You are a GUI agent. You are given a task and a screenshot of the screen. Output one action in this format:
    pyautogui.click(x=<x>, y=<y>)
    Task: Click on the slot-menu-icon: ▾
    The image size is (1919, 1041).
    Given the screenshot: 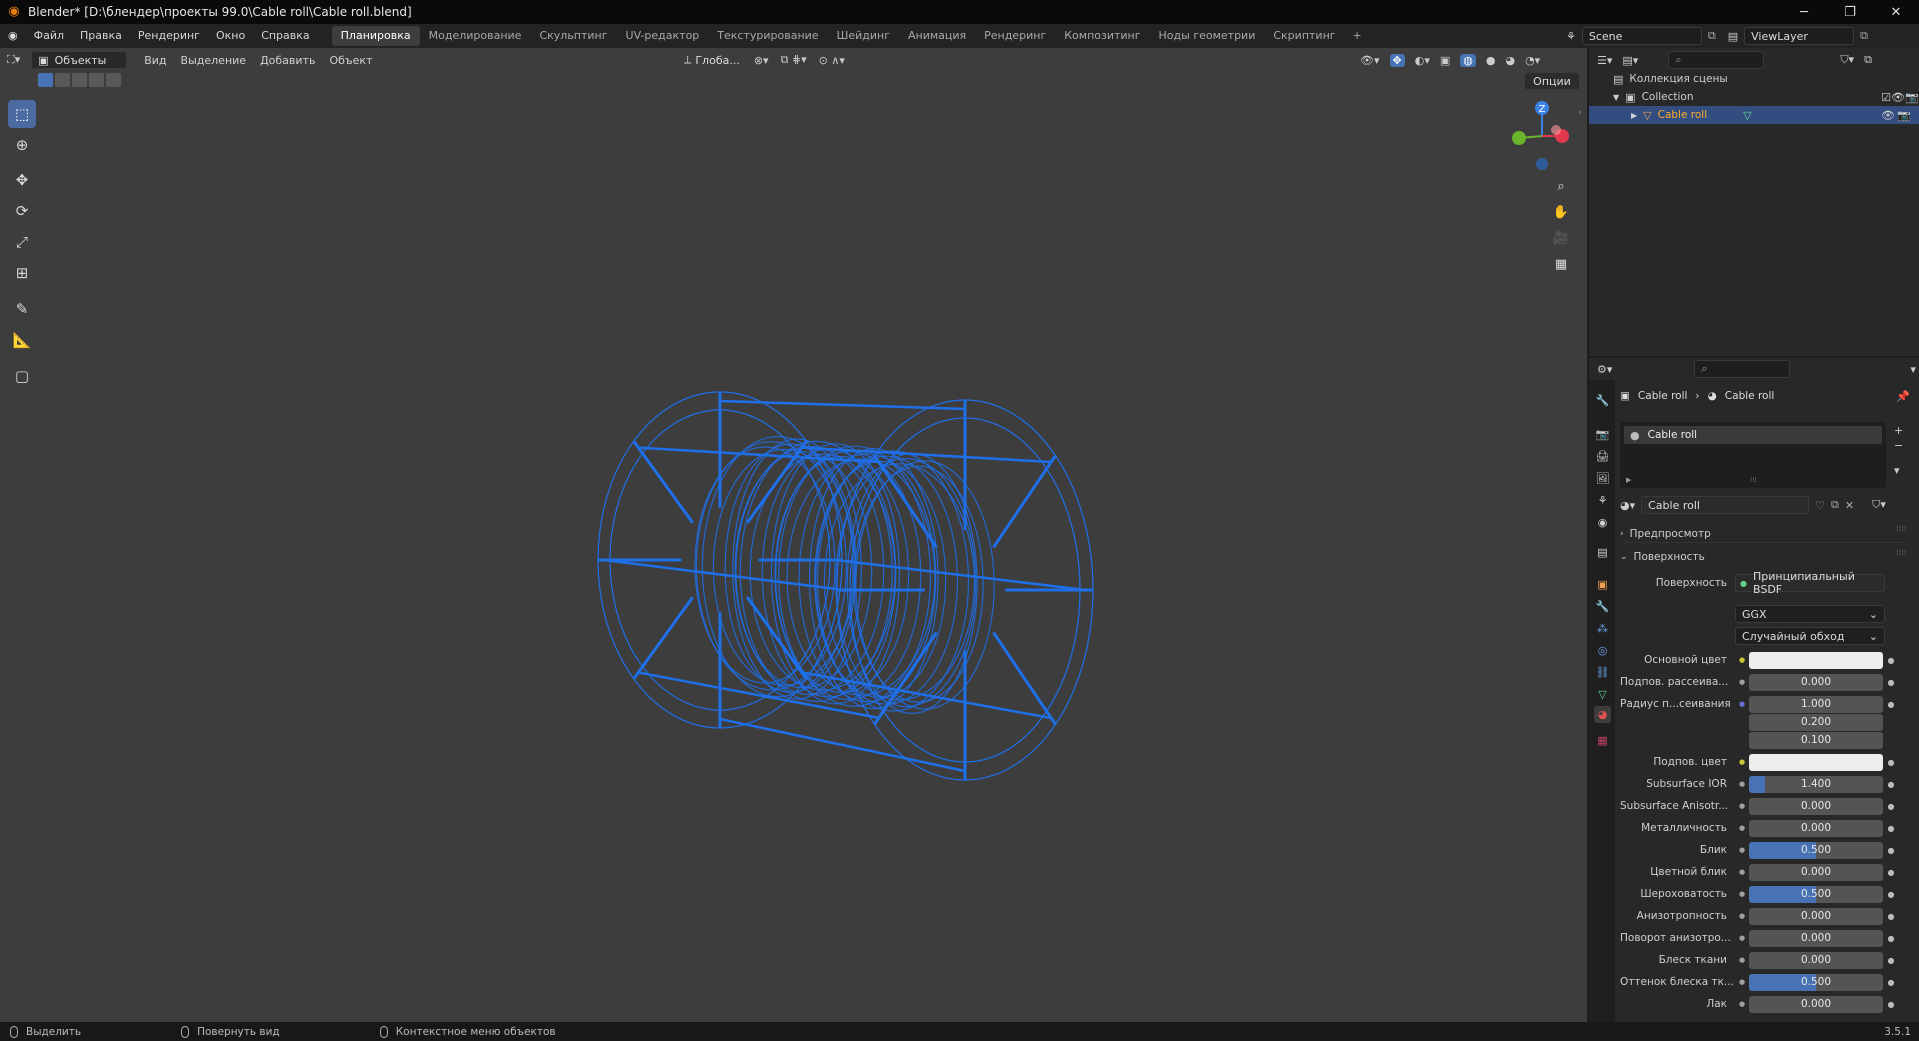 What is the action you would take?
    pyautogui.click(x=1898, y=470)
    